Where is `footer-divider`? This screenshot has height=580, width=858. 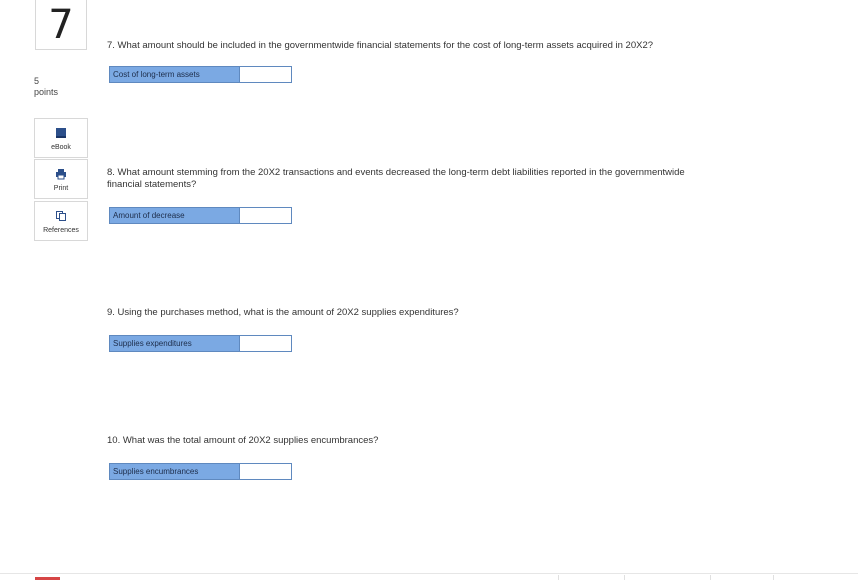 footer-divider is located at coordinates (429, 573).